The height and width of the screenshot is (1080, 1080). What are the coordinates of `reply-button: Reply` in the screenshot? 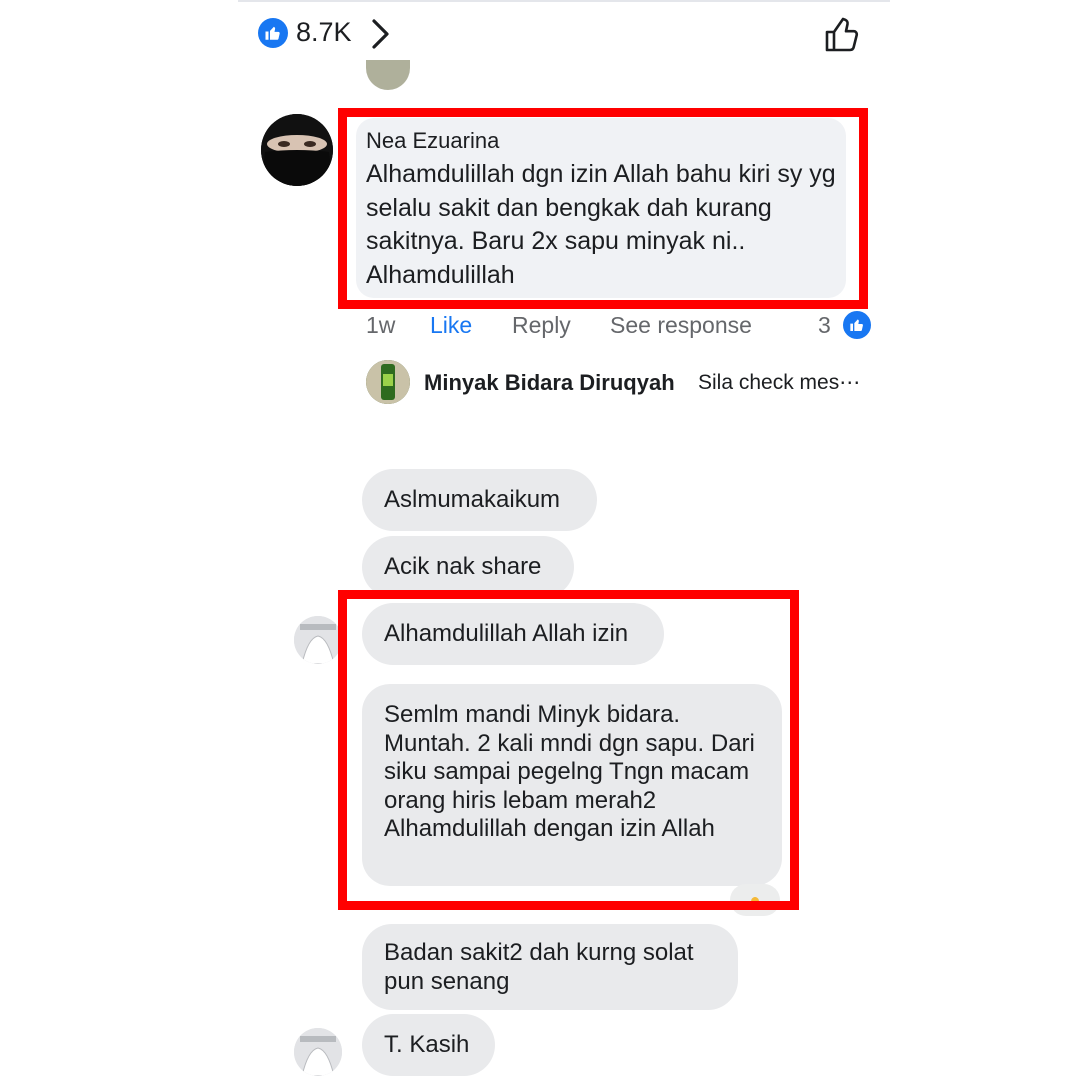 It's located at (541, 325).